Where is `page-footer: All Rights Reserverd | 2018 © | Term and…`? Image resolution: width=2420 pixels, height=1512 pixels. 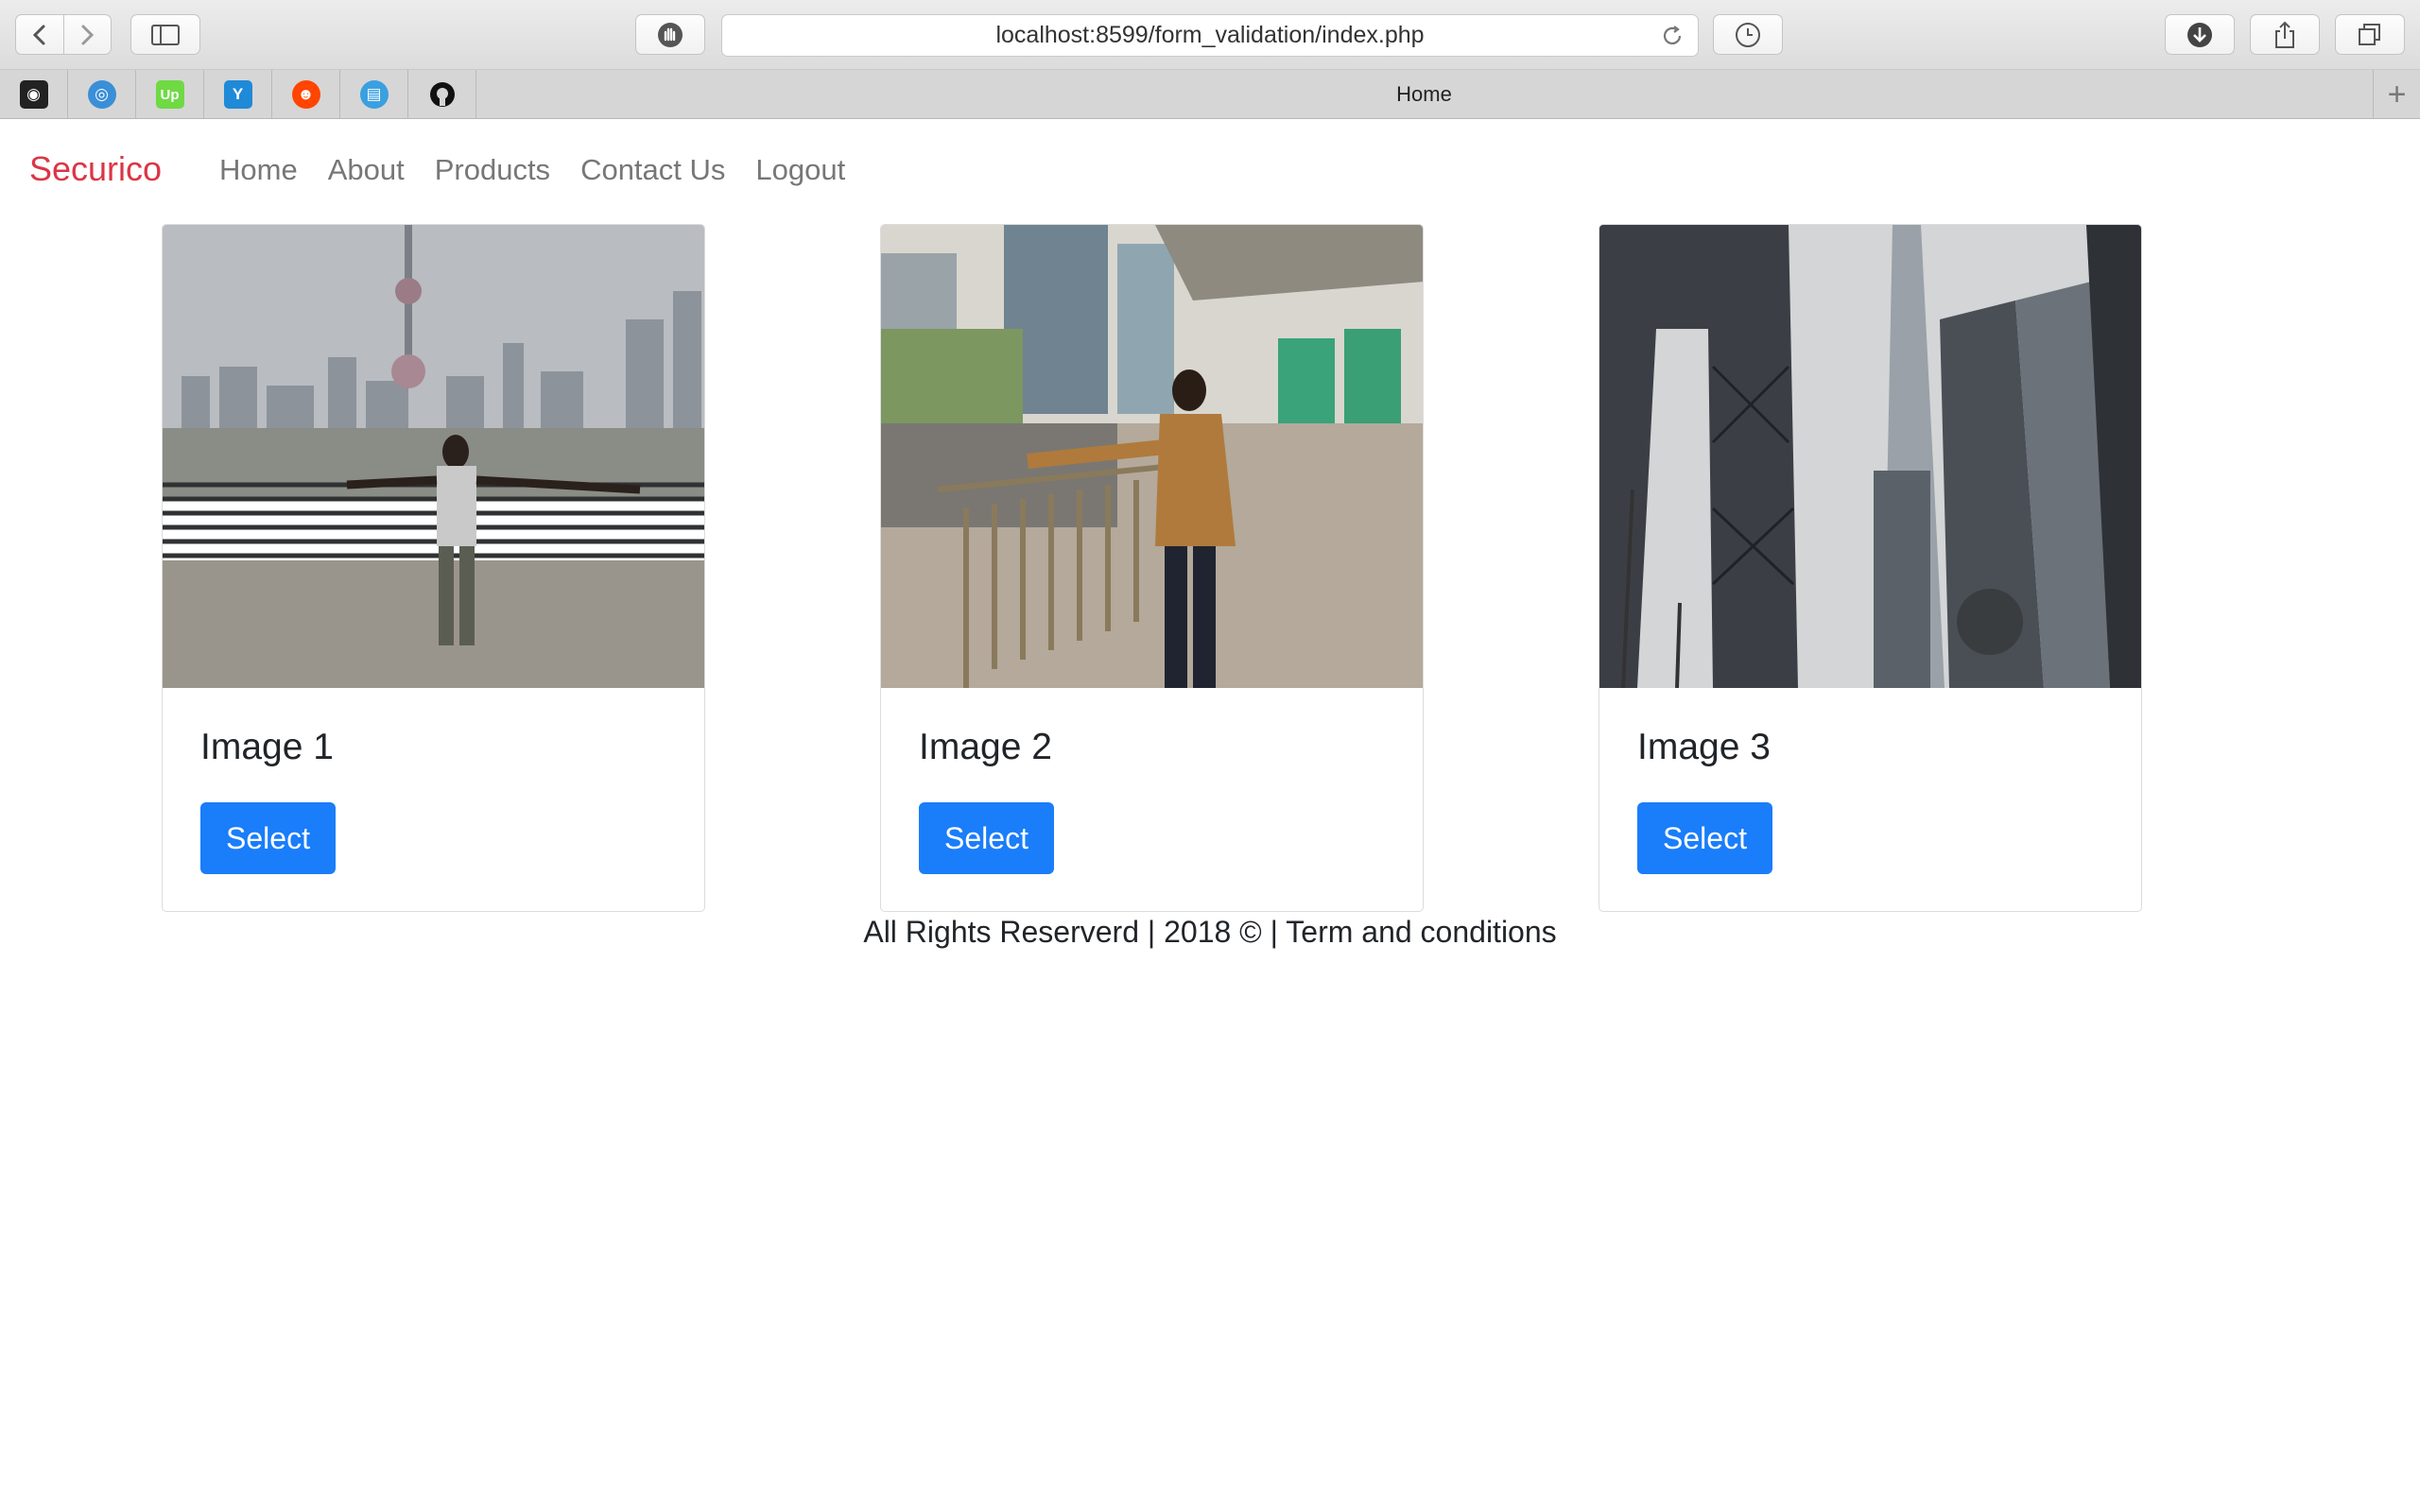
page-footer: All Rights Reserverd | 2018 © | Term and… is located at coordinates (1210, 932).